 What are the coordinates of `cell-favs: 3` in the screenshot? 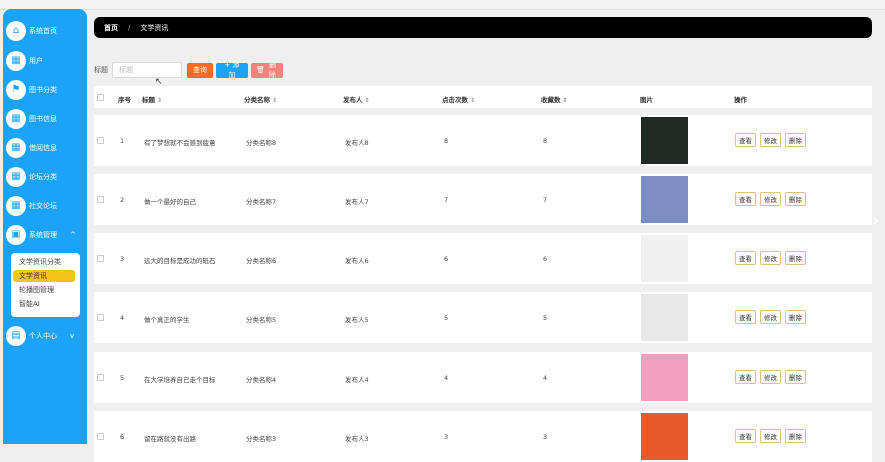 It's located at (545, 437).